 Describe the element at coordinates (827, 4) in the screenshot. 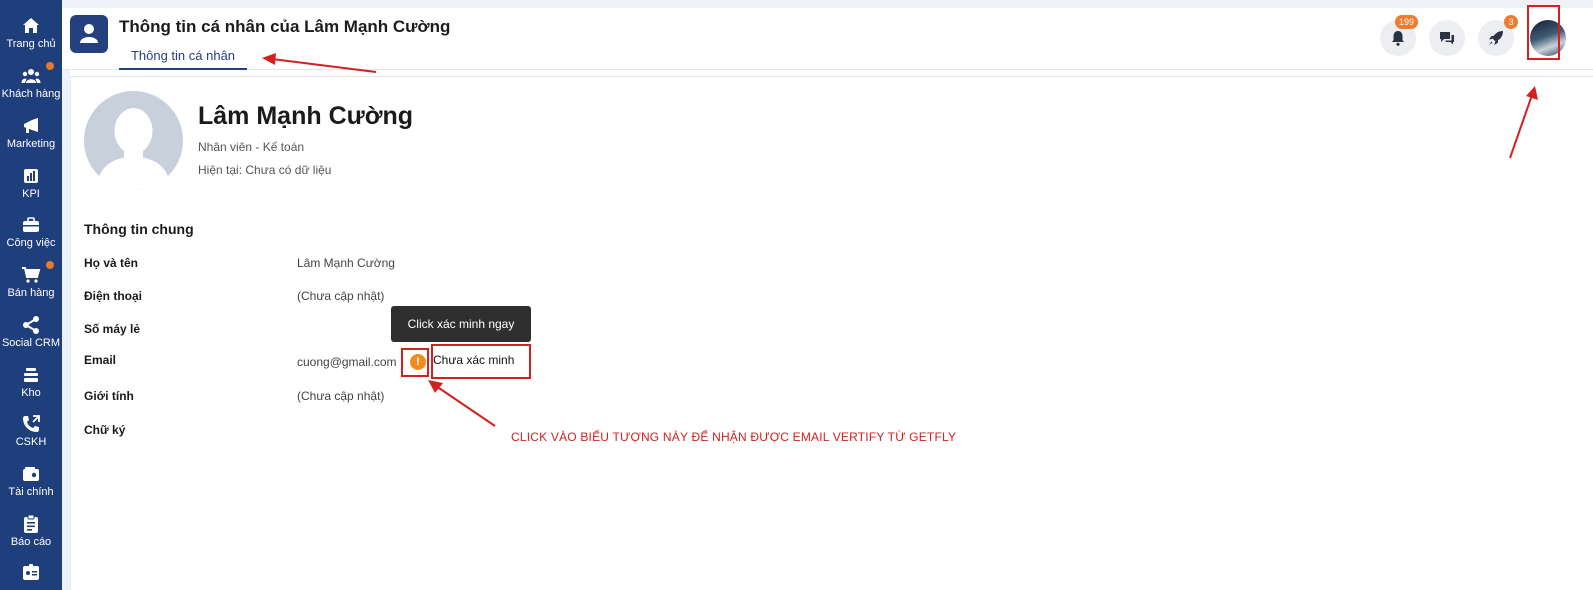

I see `top-strip` at that location.